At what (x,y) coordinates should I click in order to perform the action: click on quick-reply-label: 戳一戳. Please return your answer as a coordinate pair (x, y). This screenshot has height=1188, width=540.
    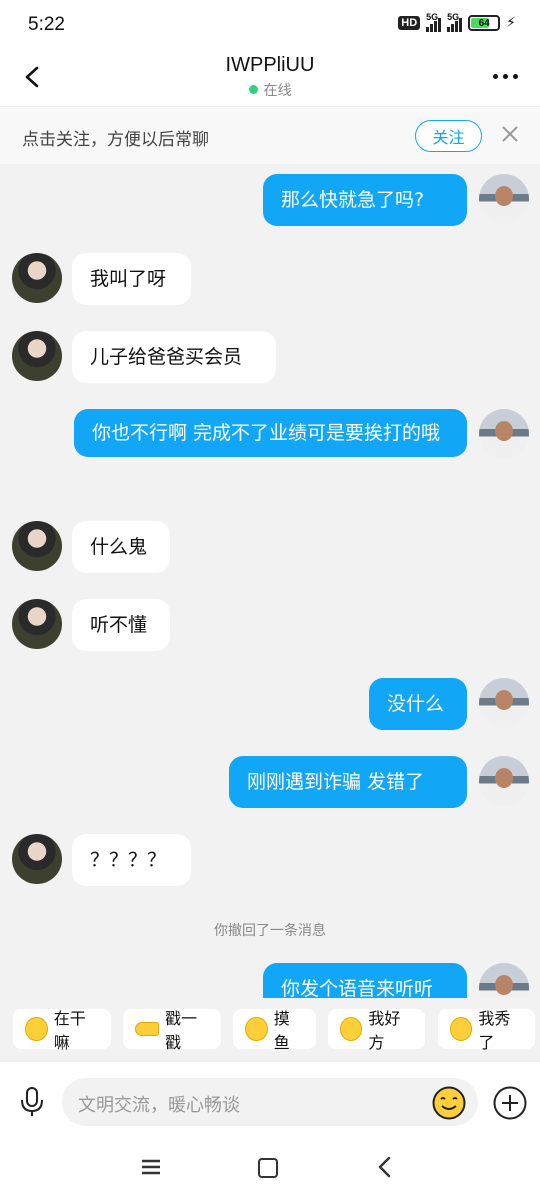
    Looking at the image, I should click on (181, 1030).